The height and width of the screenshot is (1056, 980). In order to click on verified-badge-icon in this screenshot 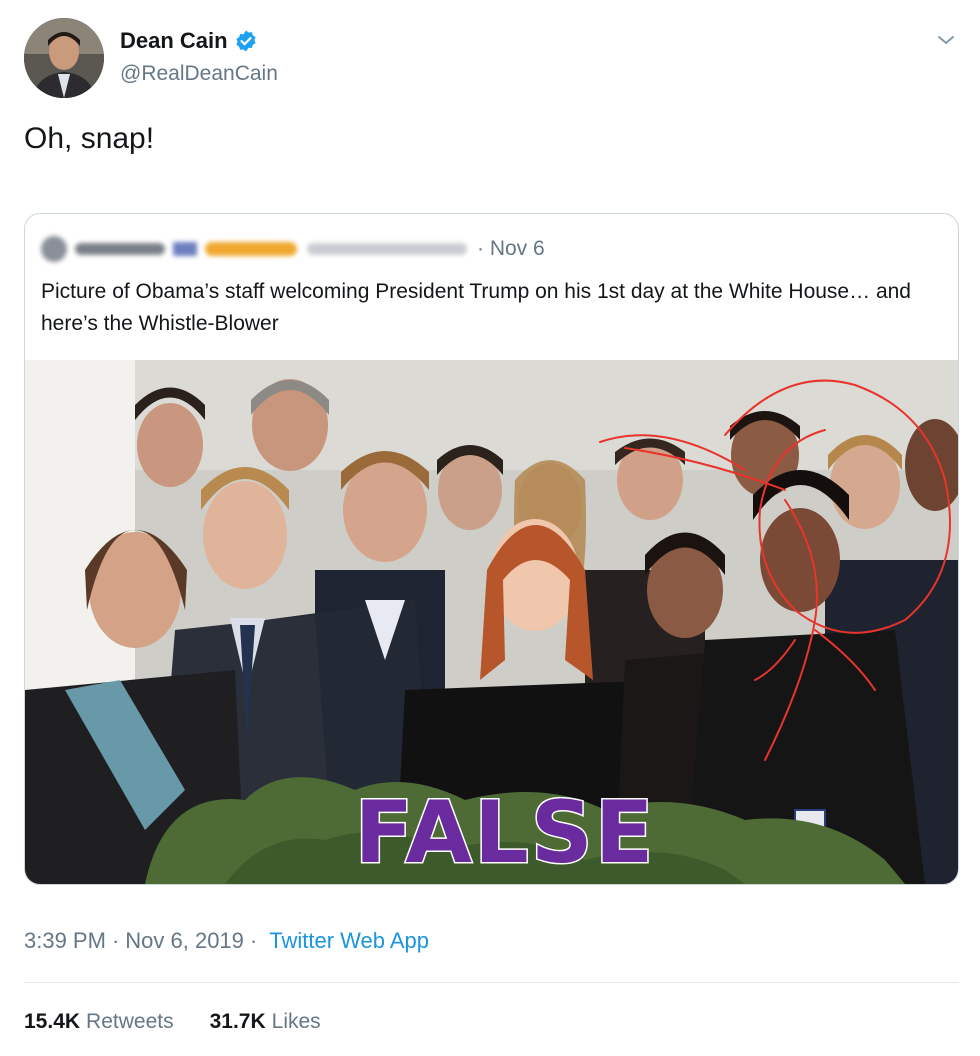, I will do `click(245, 41)`.